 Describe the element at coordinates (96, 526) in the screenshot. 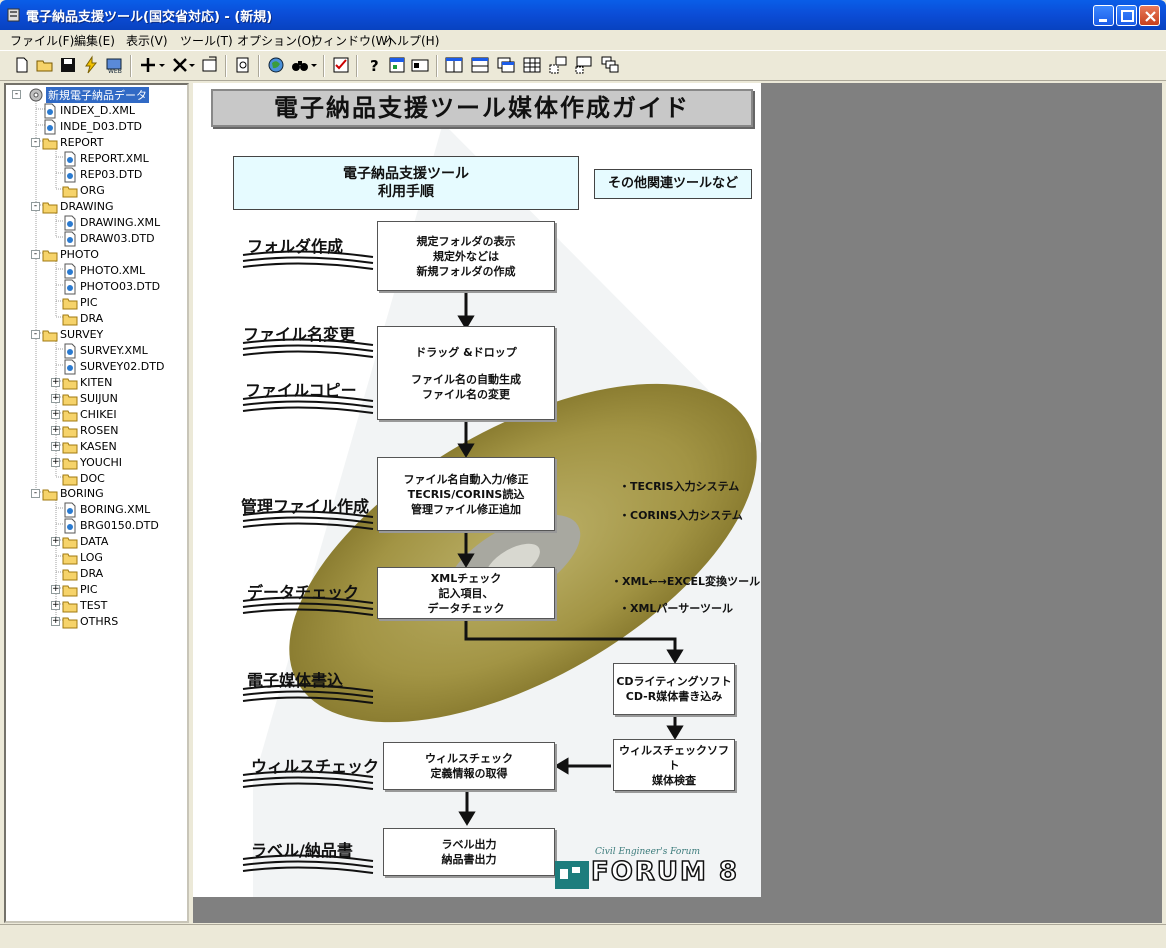

I see `tree-file: BRG0150.DTD` at that location.